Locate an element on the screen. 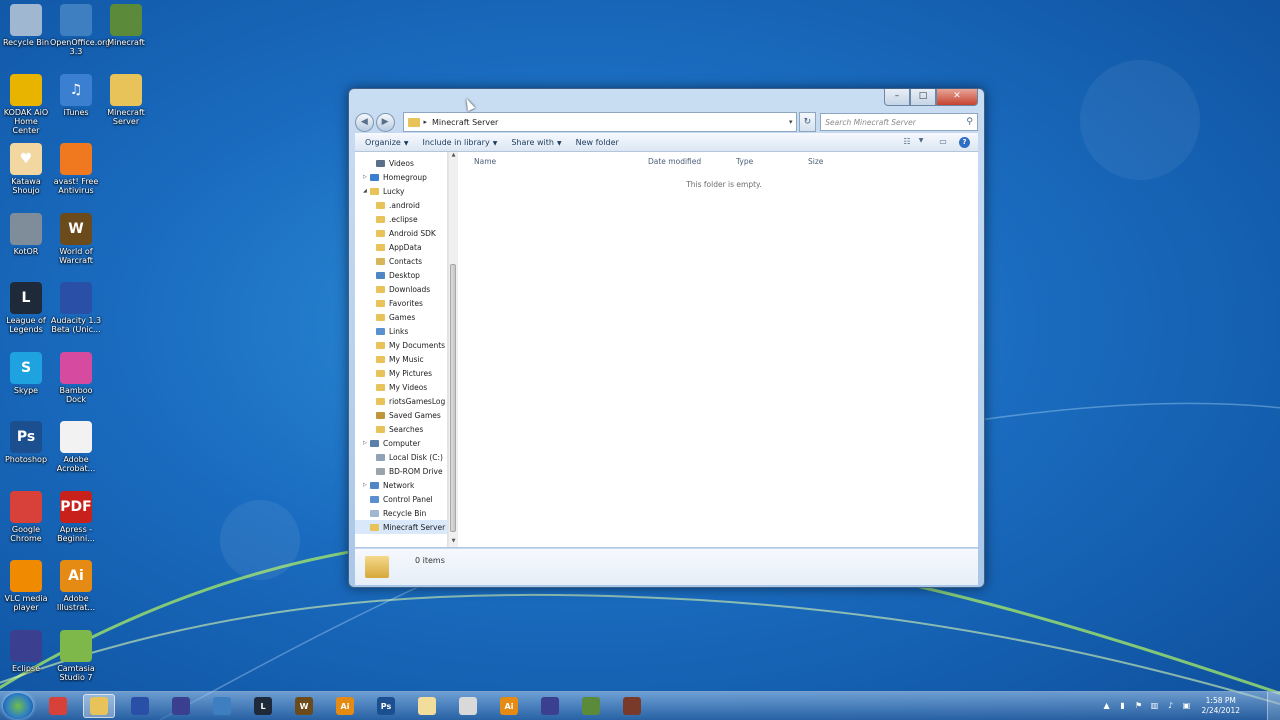 Image resolution: width=1280 pixels, height=720 pixels. address-bar: ▸ Minecraft Server ▾ is located at coordinates (599, 122).